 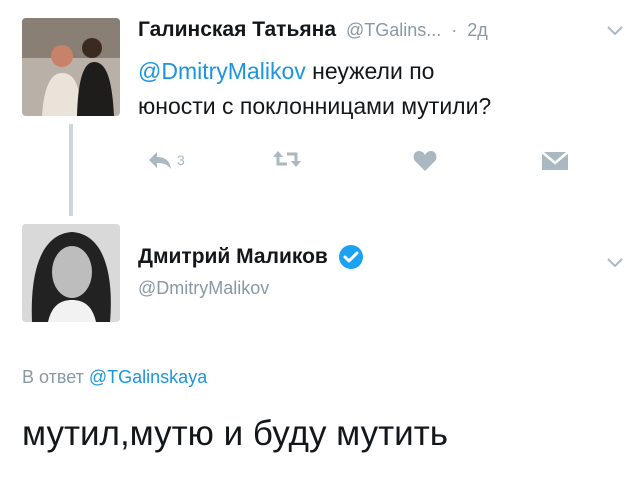 I want to click on reply-button: 3, so click(x=166, y=160).